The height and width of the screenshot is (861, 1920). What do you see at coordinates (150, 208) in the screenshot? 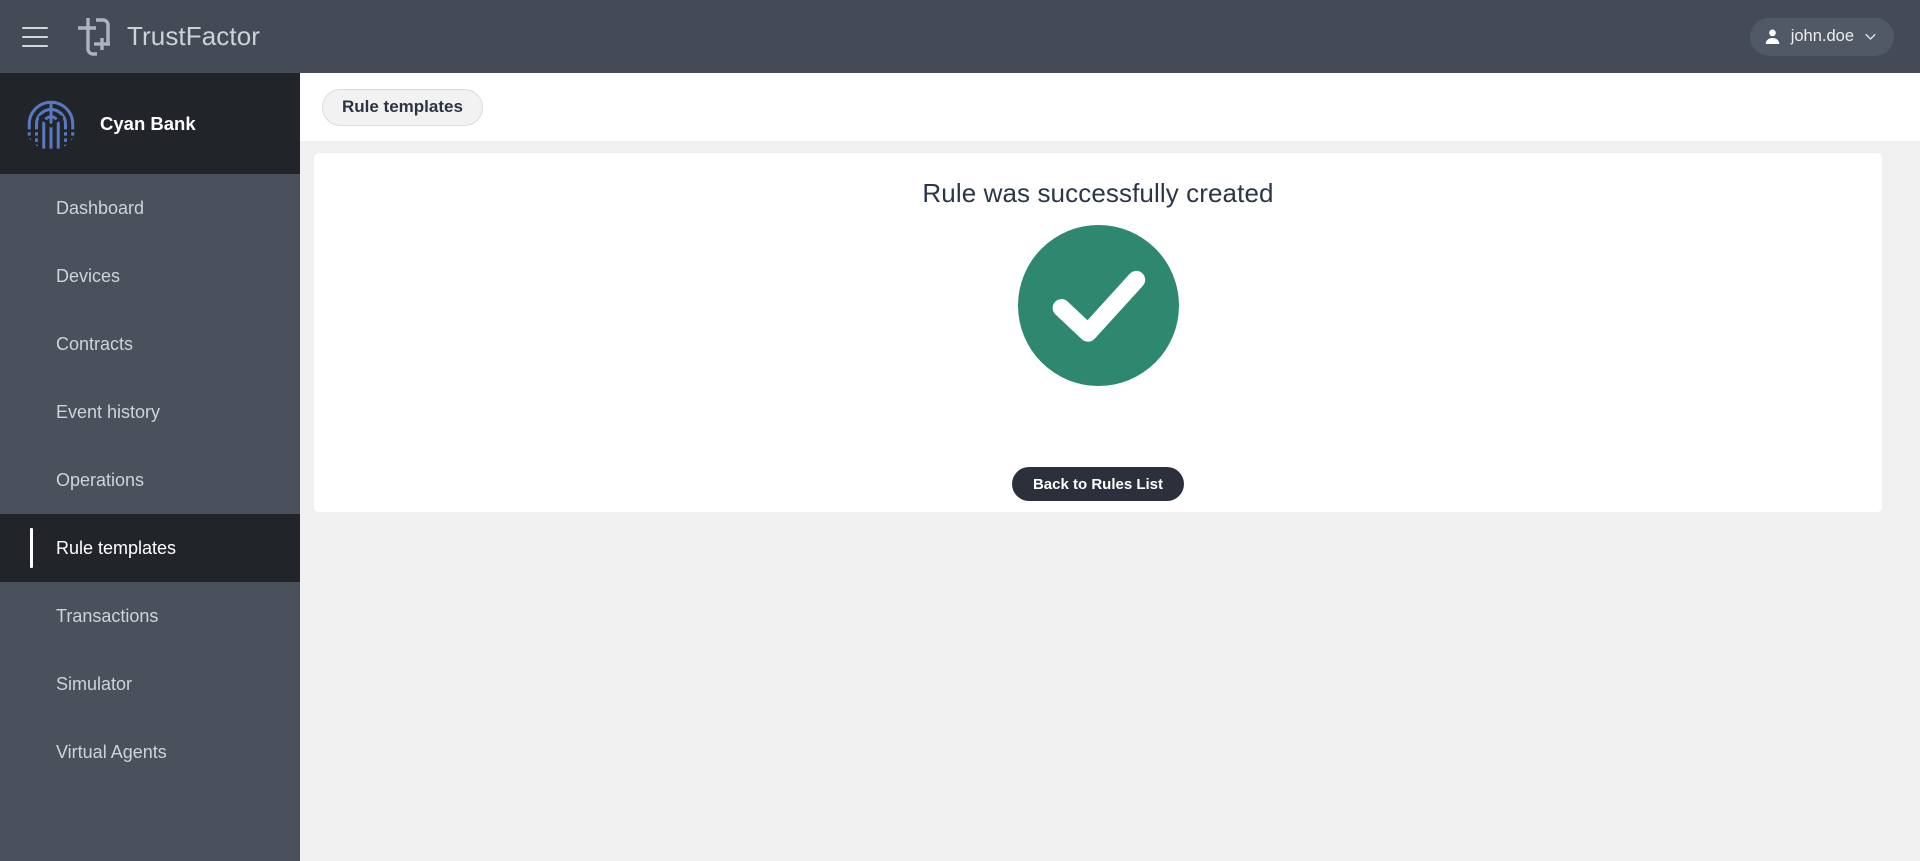
I see `sidebar-item-dashboard: Dashboard` at bounding box center [150, 208].